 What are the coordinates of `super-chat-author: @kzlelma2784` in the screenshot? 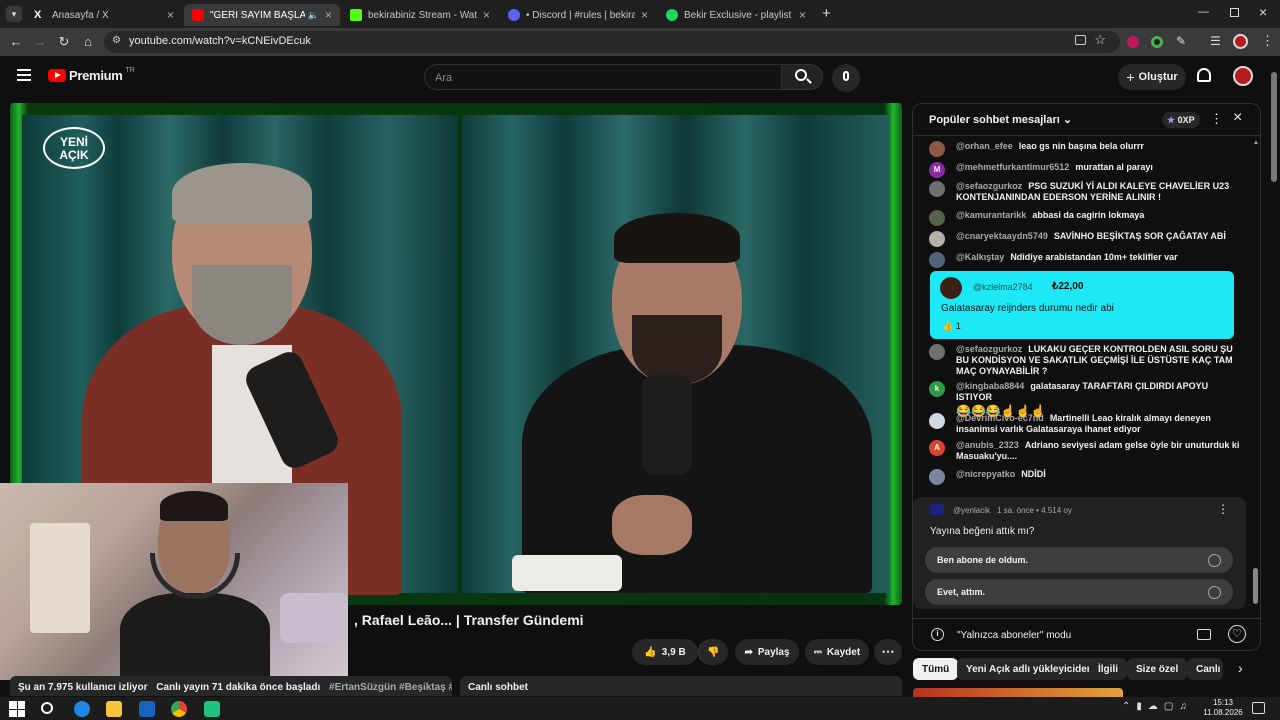 It's located at (1003, 287).